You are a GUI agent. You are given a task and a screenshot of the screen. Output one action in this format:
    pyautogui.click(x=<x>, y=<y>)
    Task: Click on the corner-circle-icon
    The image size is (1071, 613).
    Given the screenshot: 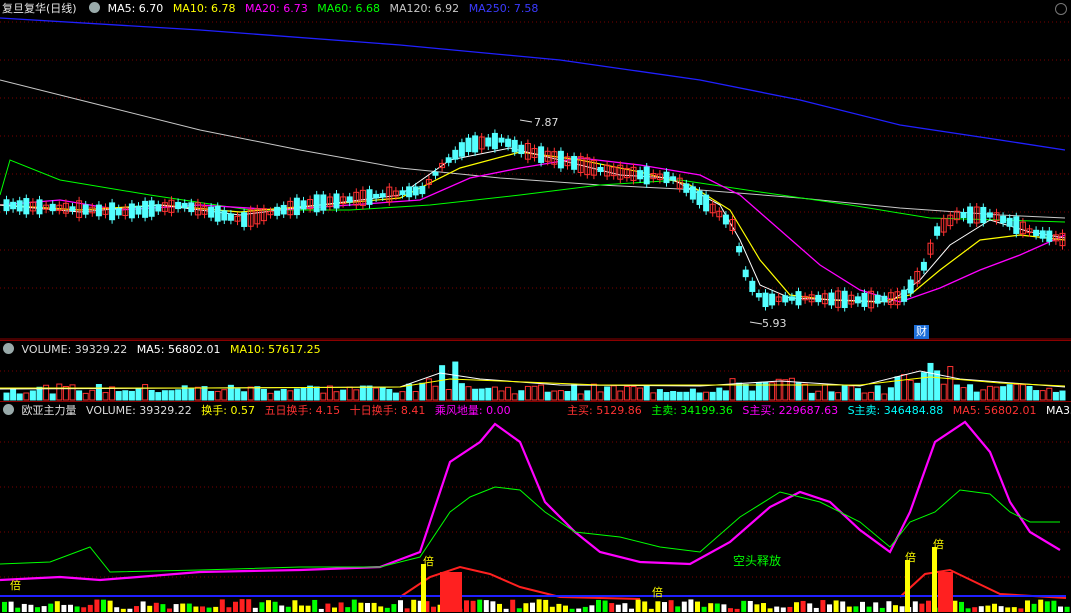 What is the action you would take?
    pyautogui.click(x=1061, y=9)
    